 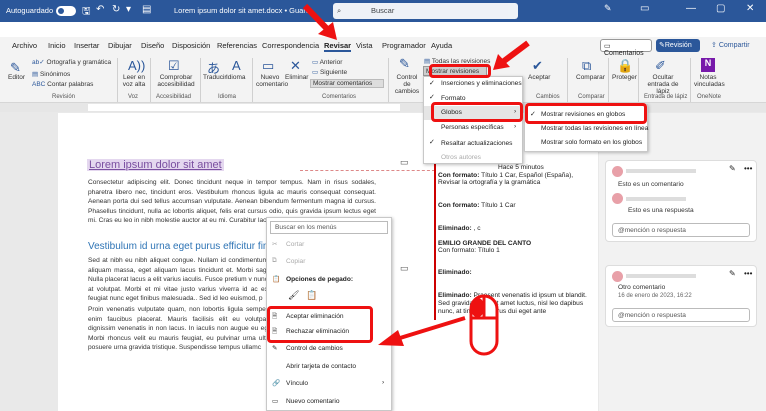 I want to click on mouse-icon, so click(x=484, y=325).